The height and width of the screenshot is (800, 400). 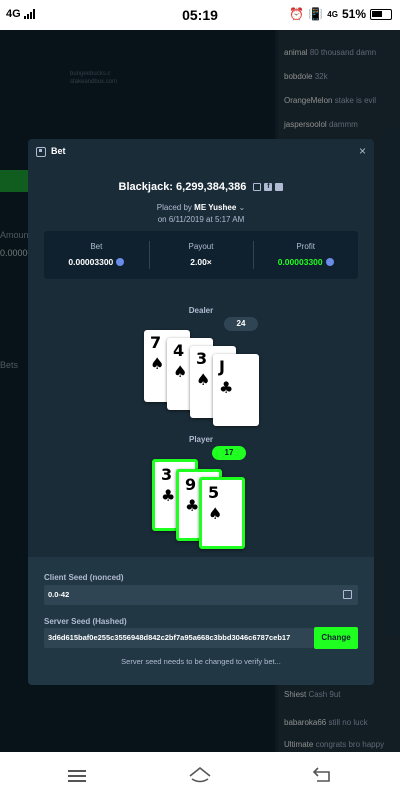 I want to click on card-rank: 9, so click(x=191, y=484).